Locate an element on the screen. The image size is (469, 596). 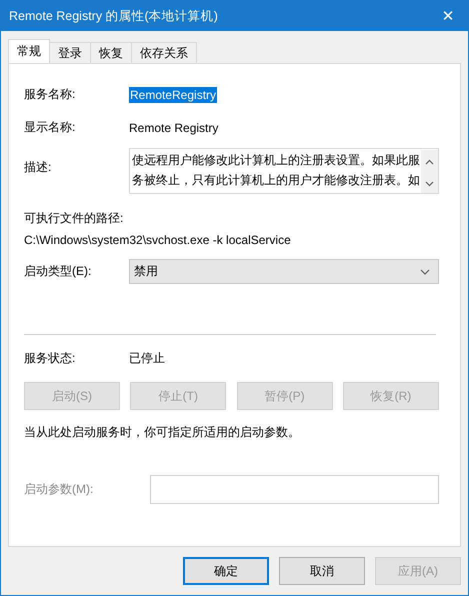
field-label: 服务名称: is located at coordinates (50, 94).